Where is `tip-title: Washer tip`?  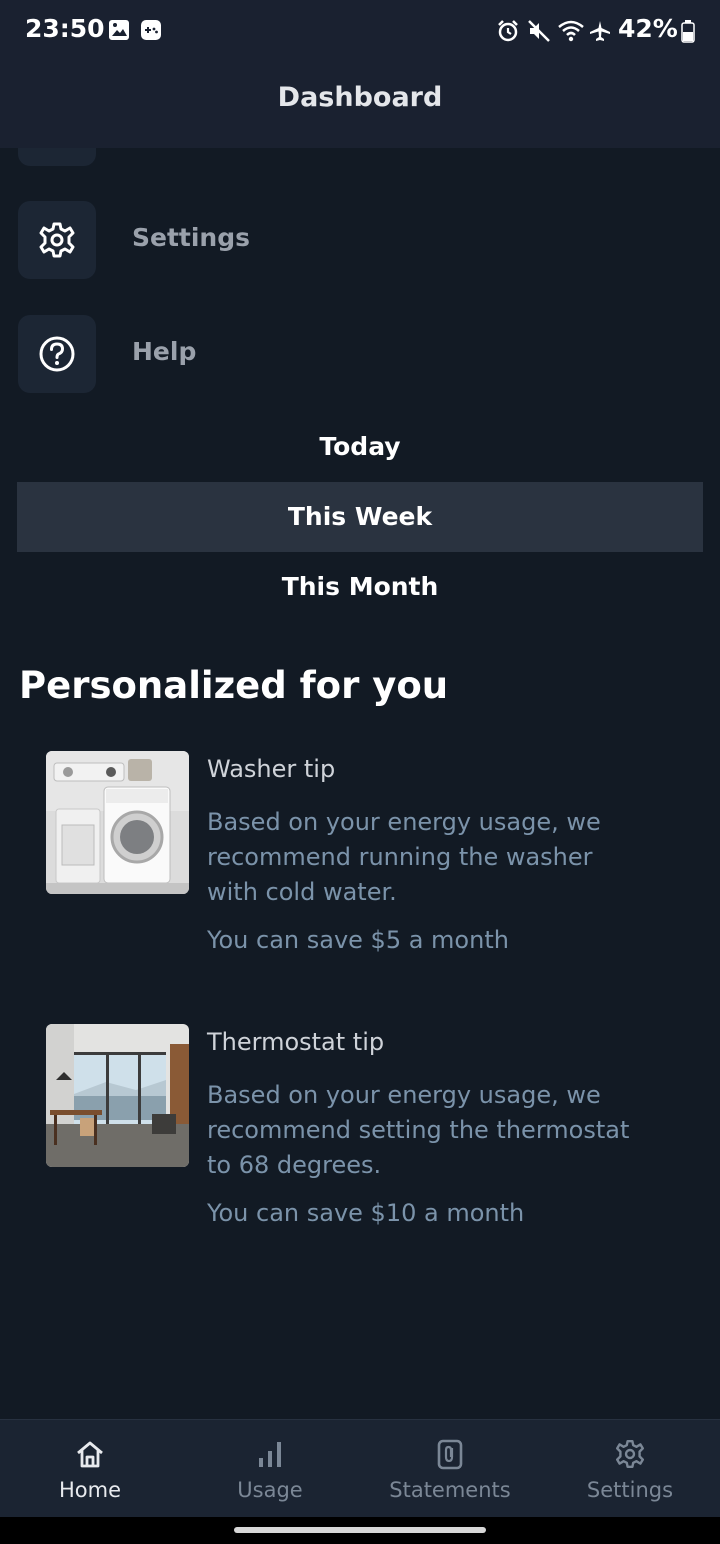 tip-title: Washer tip is located at coordinates (271, 769).